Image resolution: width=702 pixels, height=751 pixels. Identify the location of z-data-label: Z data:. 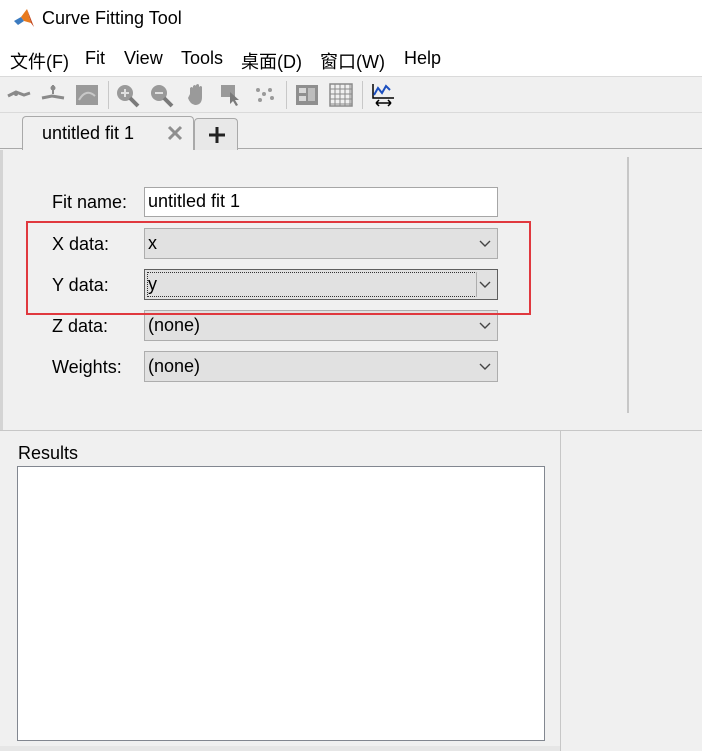
(80, 326).